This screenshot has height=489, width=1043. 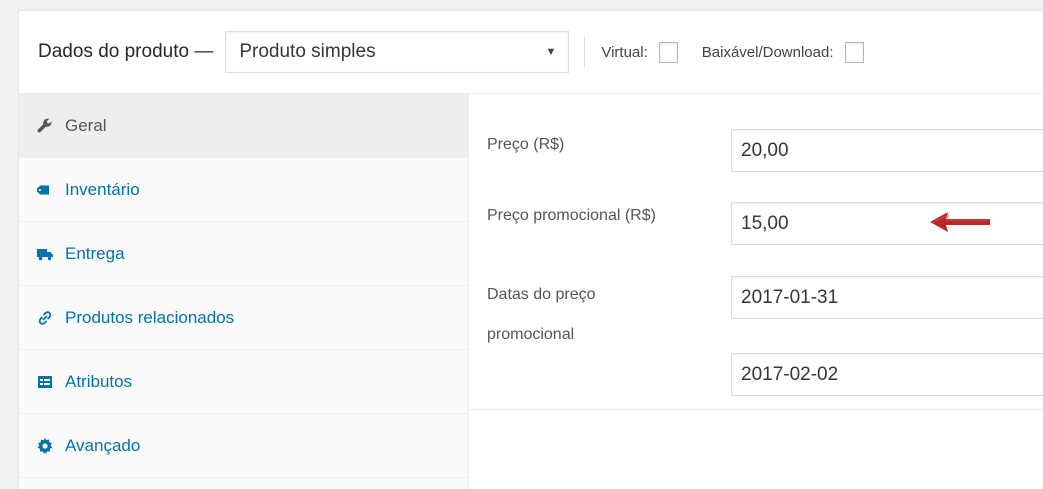 I want to click on tab-label: Produtos relacionados, so click(x=150, y=317).